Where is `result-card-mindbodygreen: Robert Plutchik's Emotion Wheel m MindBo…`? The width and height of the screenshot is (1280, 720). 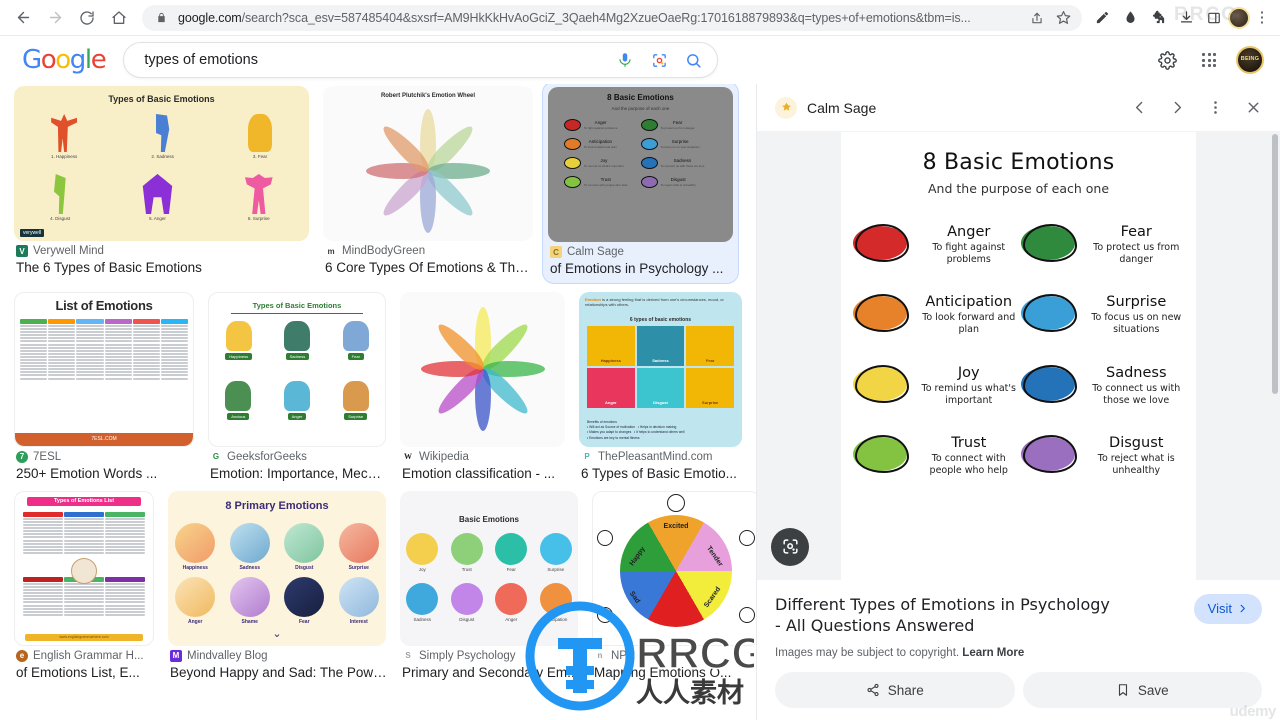 result-card-mindbodygreen: Robert Plutchik's Emotion Wheel m MindBo… is located at coordinates (430, 185).